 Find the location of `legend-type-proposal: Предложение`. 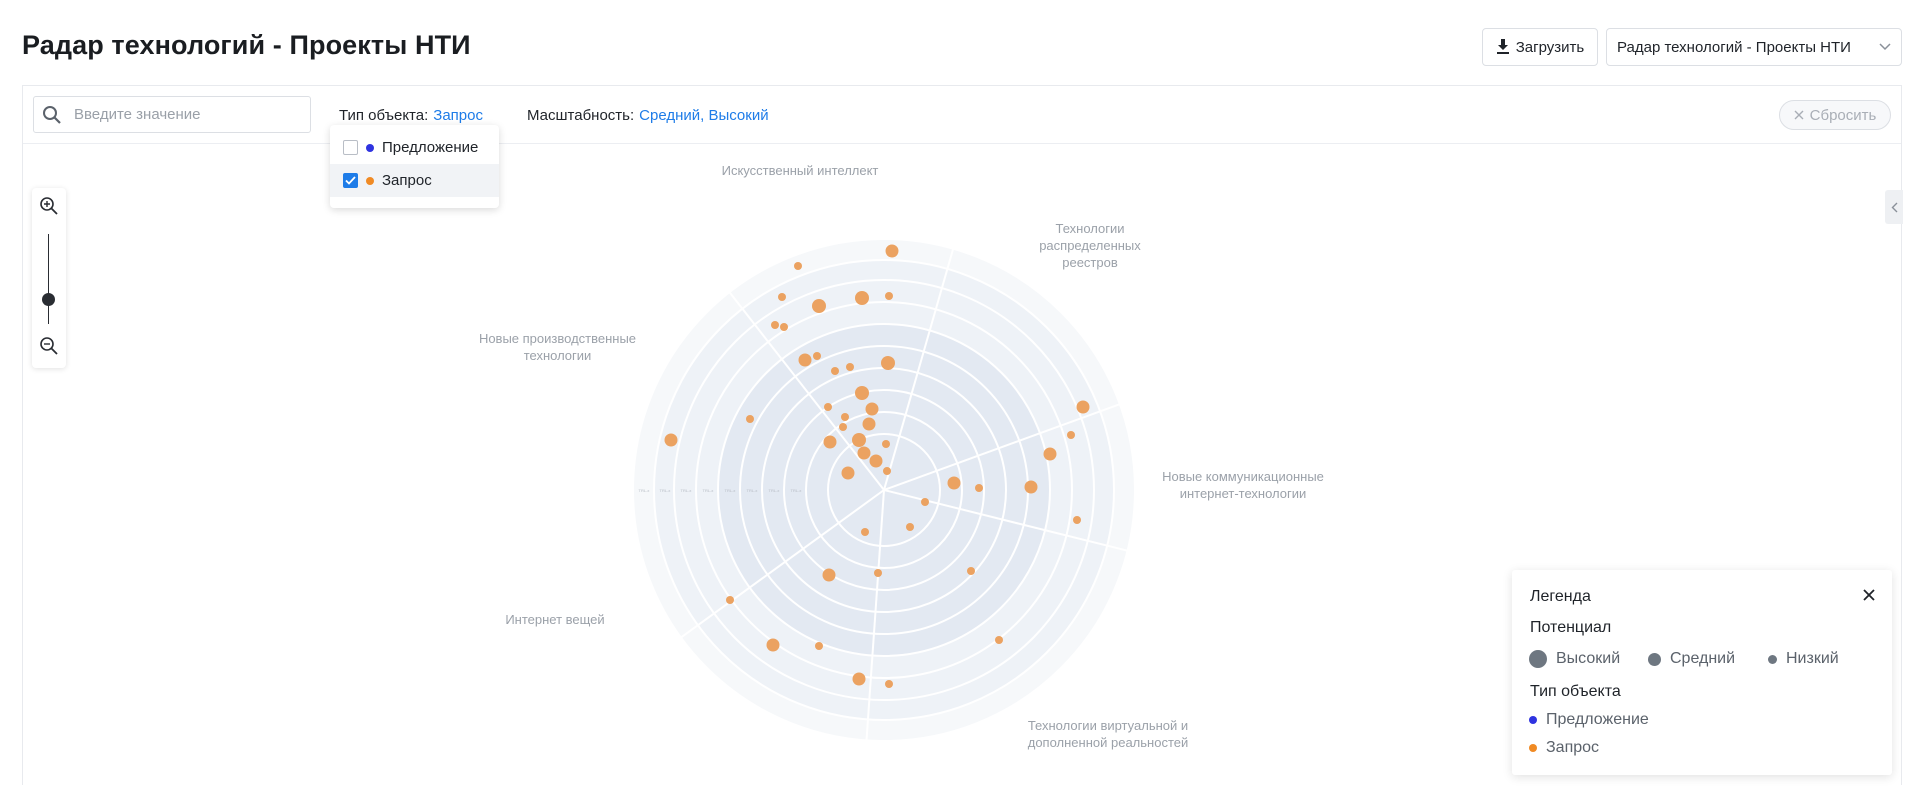

legend-type-proposal: Предложение is located at coordinates (1589, 720).